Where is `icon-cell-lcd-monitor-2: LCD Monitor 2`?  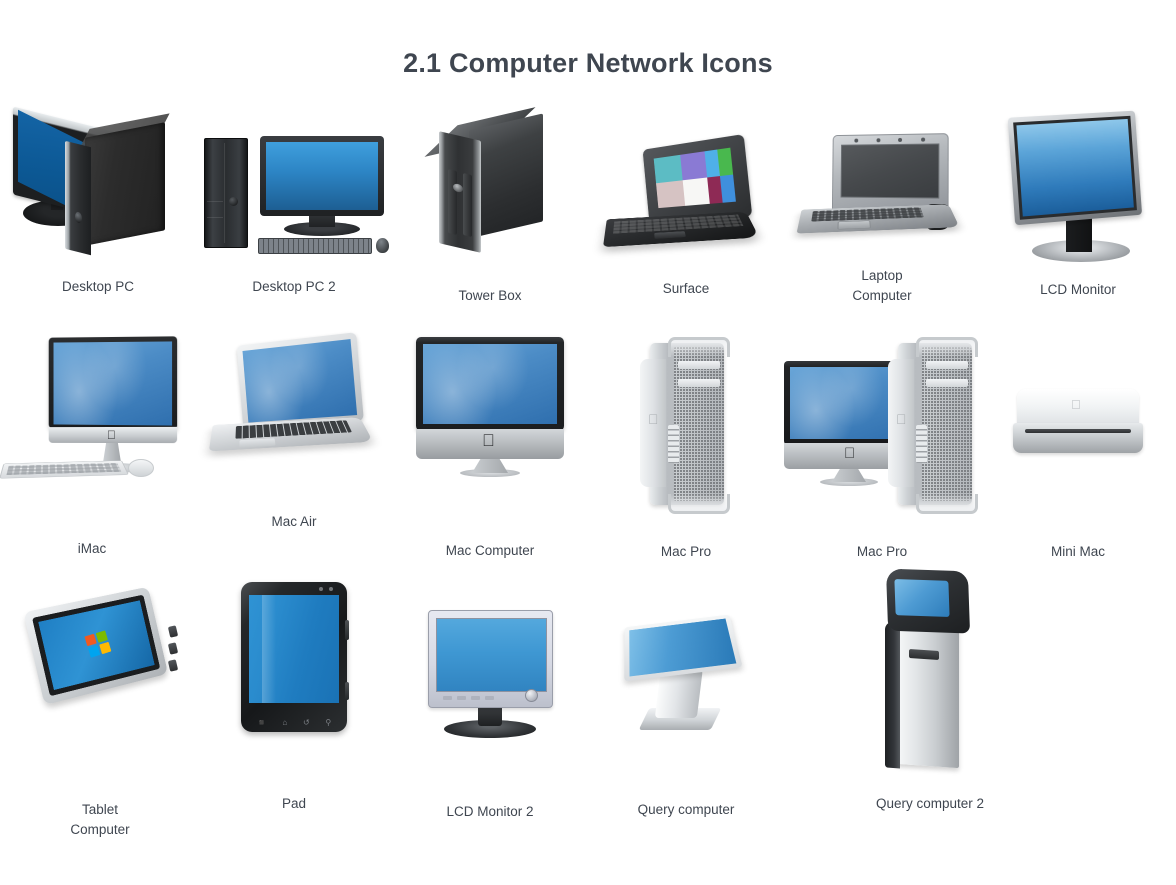
icon-cell-lcd-monitor-2: LCD Monitor 2 is located at coordinates (490, 716).